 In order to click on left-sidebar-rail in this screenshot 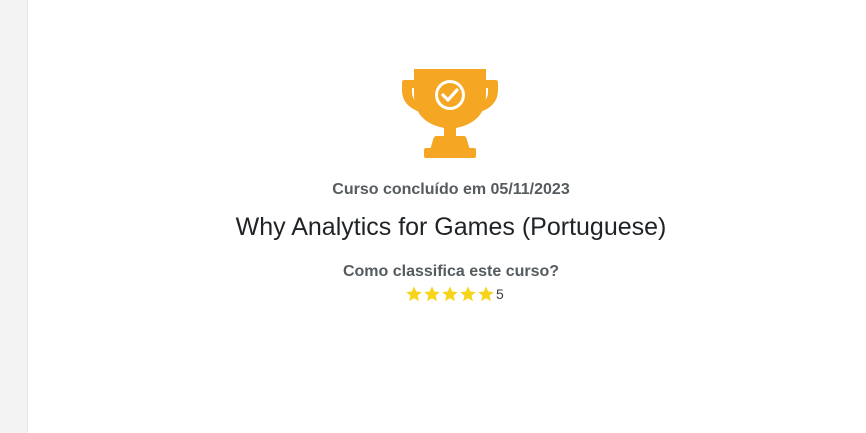, I will do `click(14, 216)`.